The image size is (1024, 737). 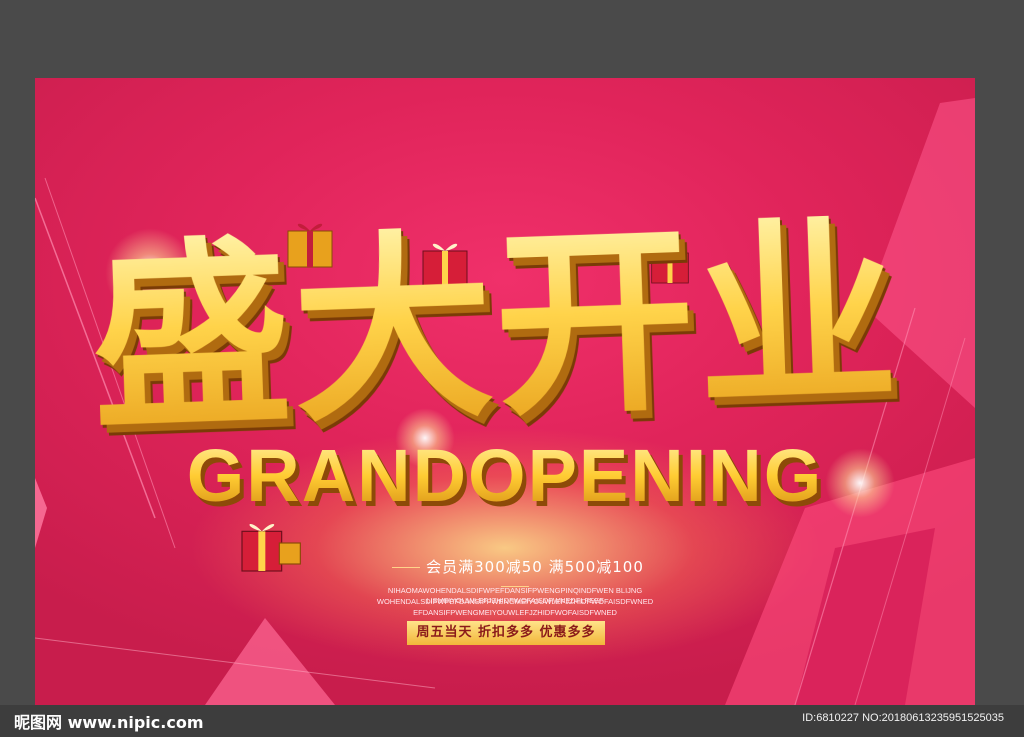 I want to click on title-english: GRANDOPENING, so click(x=505, y=476).